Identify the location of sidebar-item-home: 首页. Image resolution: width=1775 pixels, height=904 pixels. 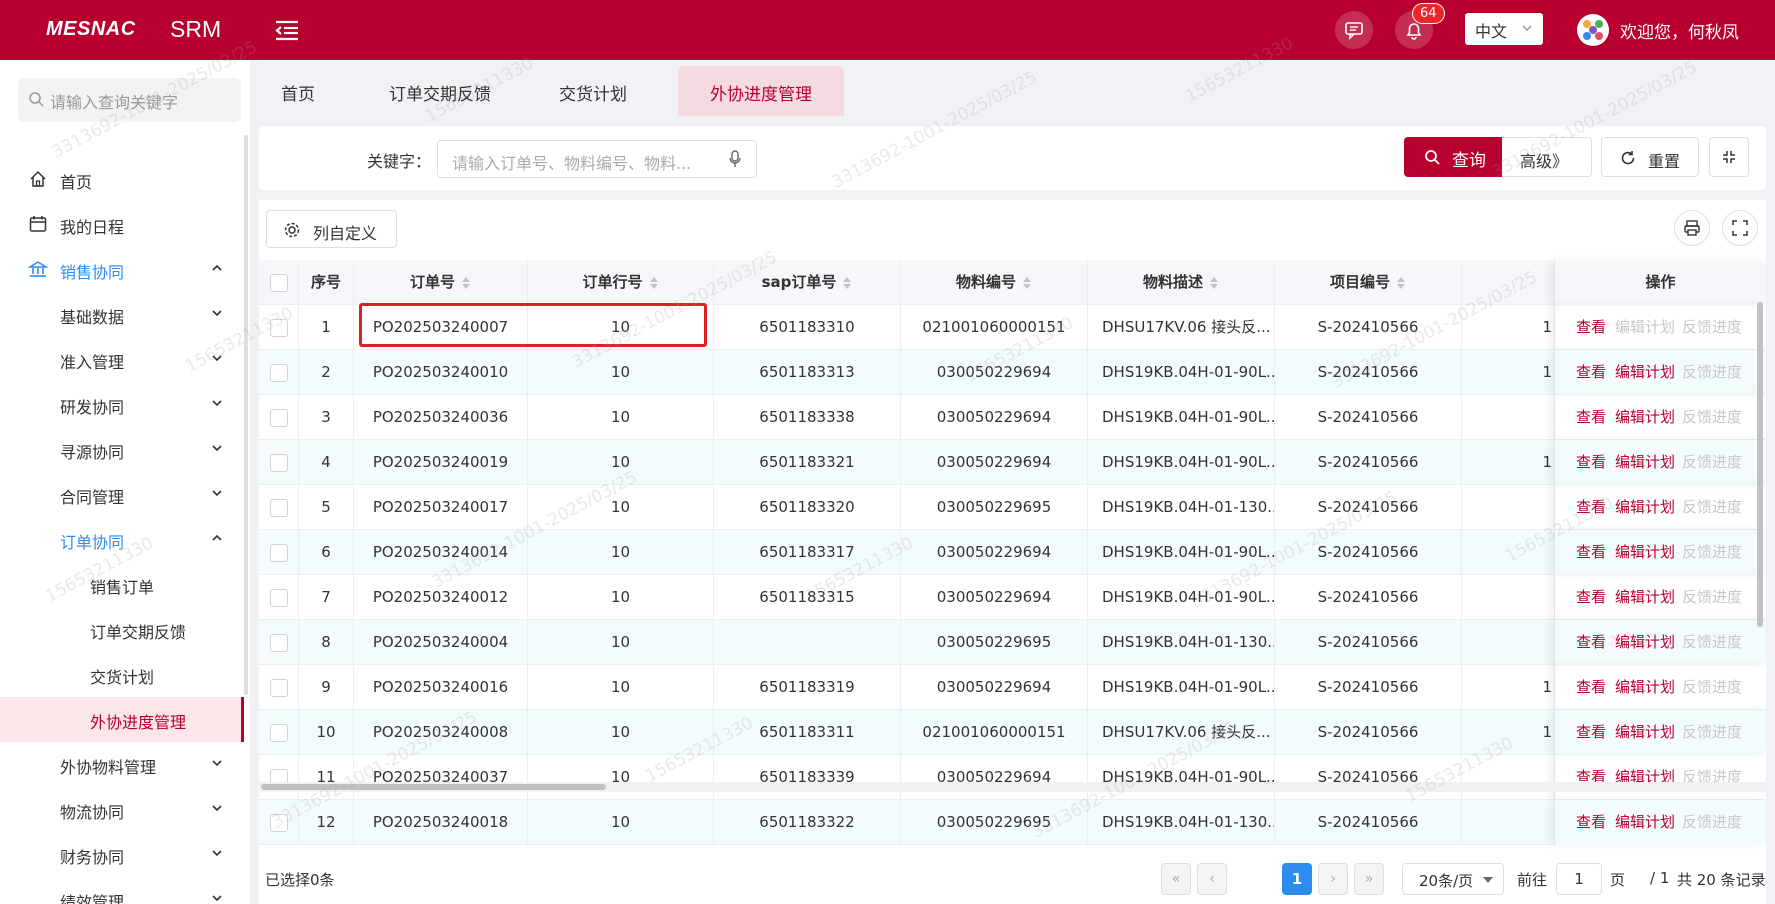
(122, 179).